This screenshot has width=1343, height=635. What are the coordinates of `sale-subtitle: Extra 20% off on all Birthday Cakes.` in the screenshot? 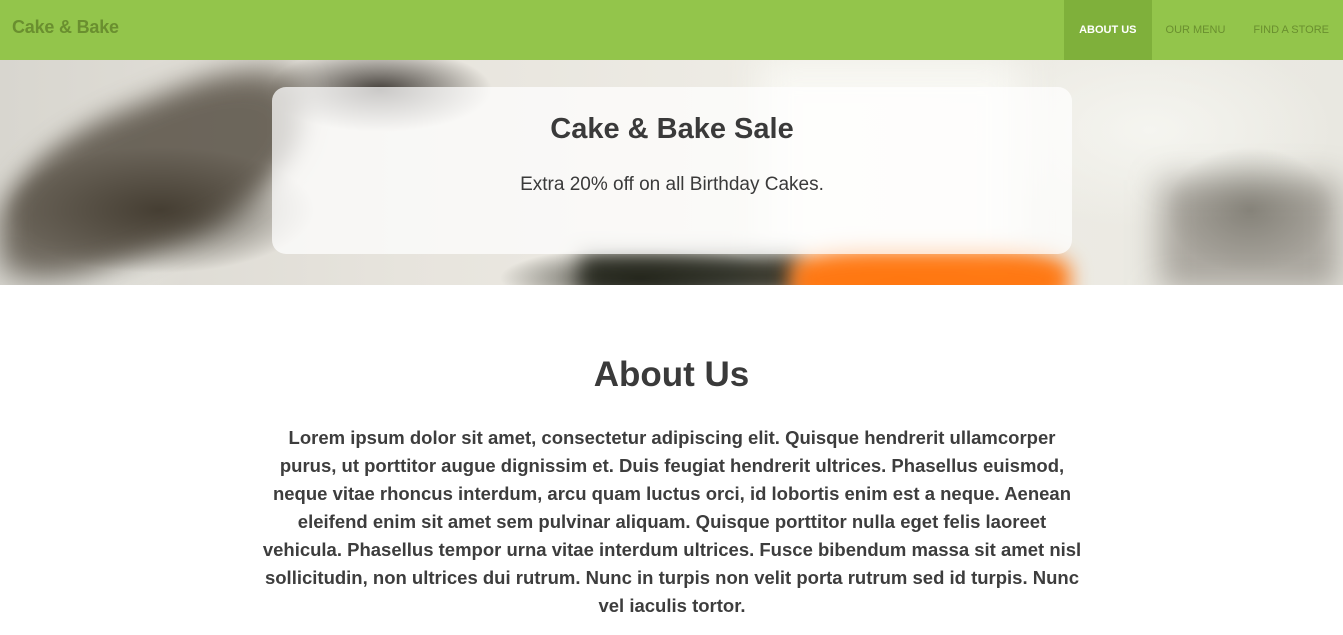 It's located at (672, 184).